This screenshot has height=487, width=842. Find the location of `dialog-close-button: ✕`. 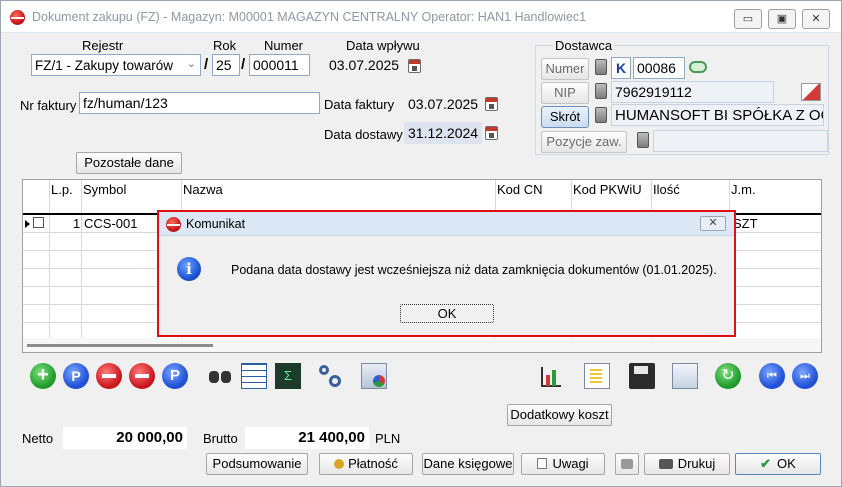

dialog-close-button: ✕ is located at coordinates (713, 223).